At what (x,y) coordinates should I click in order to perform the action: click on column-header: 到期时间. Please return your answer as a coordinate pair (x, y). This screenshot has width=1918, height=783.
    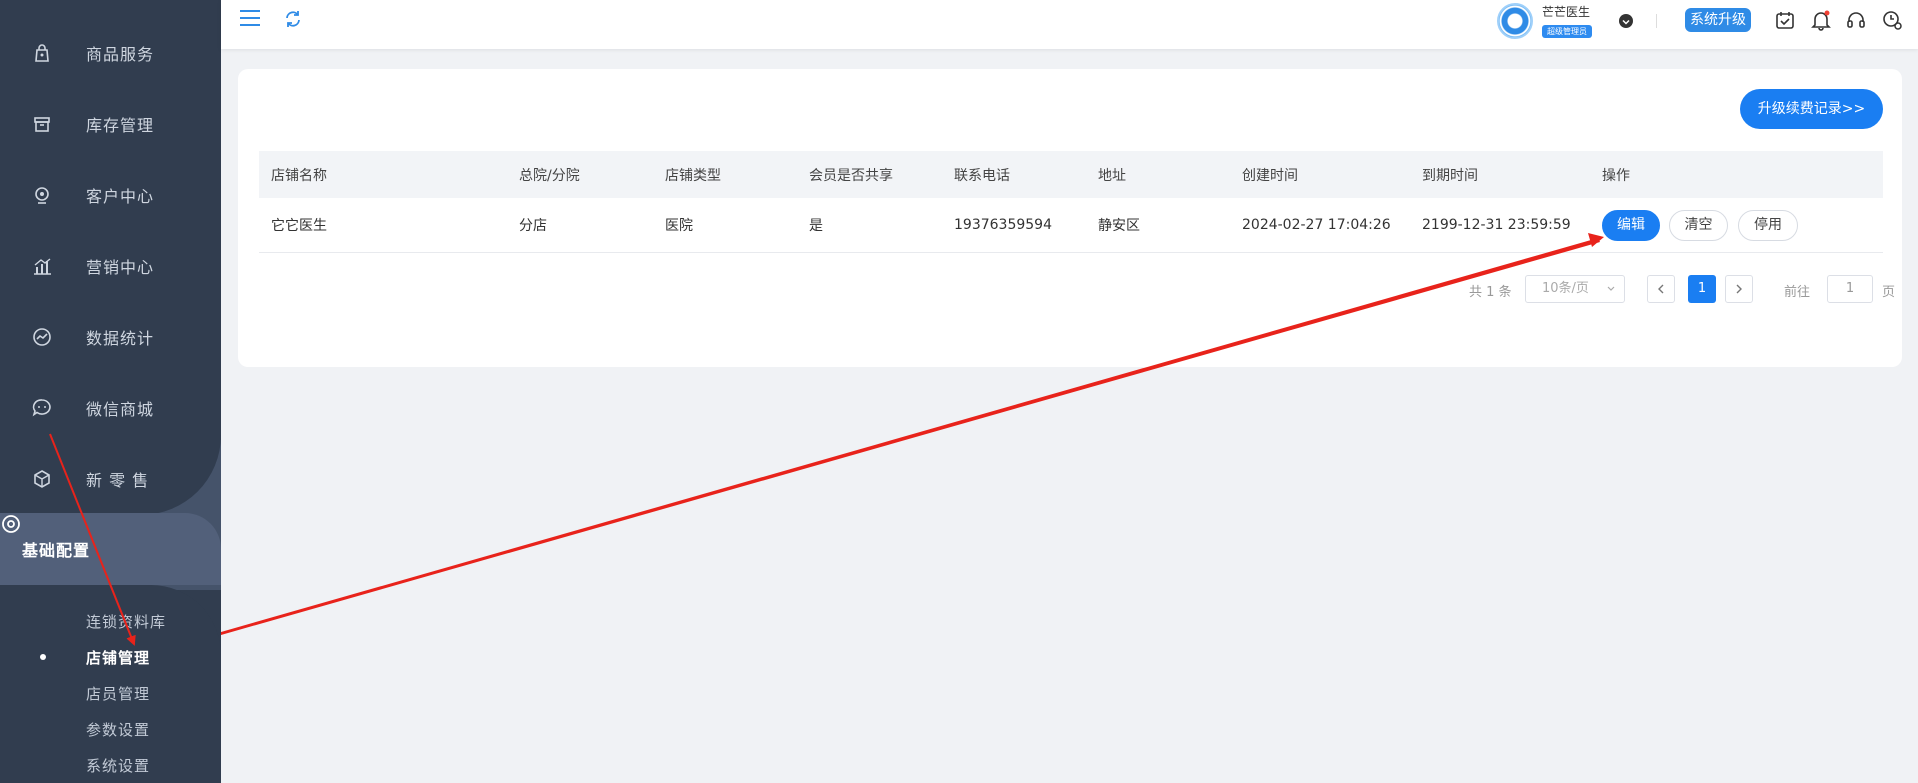
    Looking at the image, I should click on (1450, 175).